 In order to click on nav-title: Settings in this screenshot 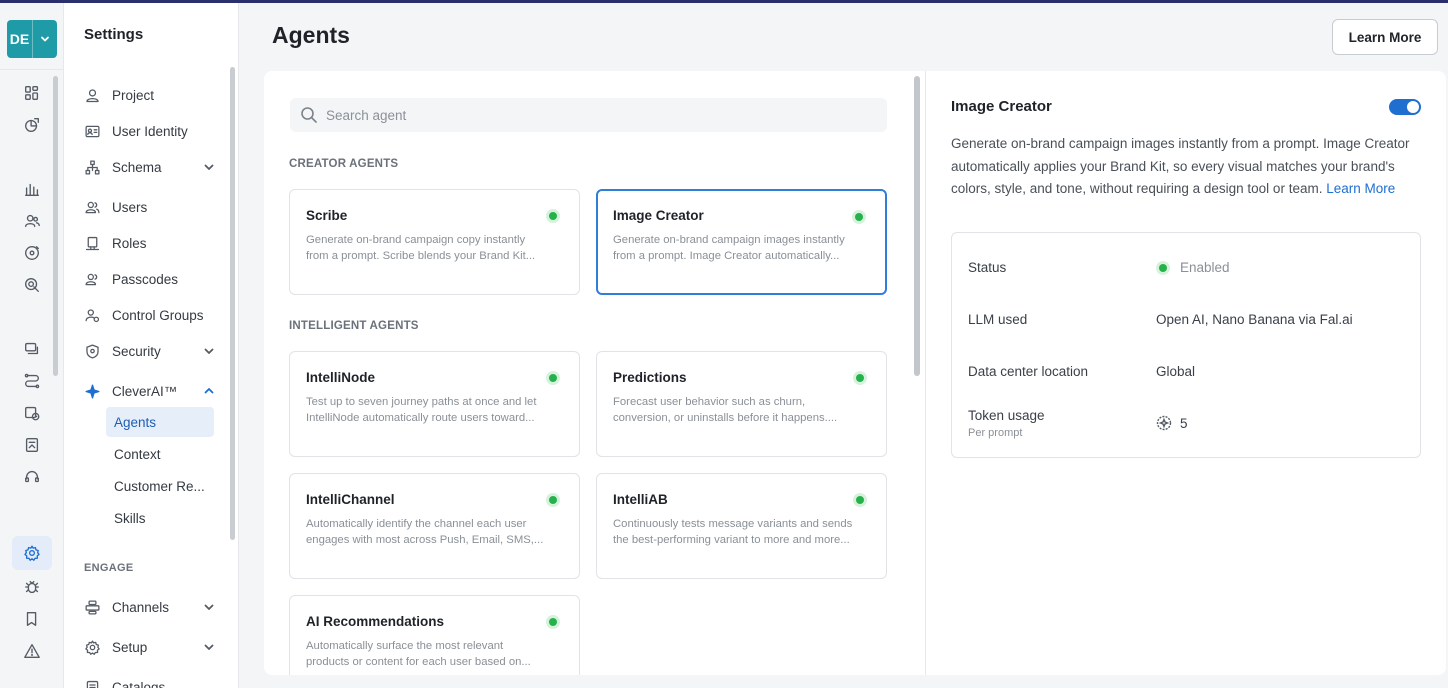, I will do `click(114, 34)`.